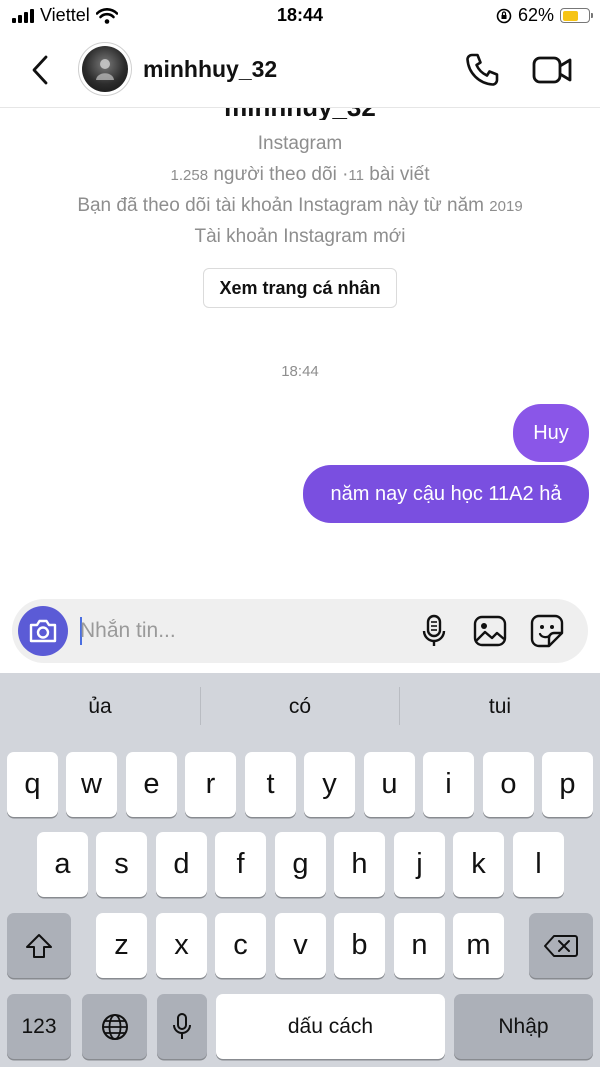  I want to click on key-w: w, so click(91, 784).